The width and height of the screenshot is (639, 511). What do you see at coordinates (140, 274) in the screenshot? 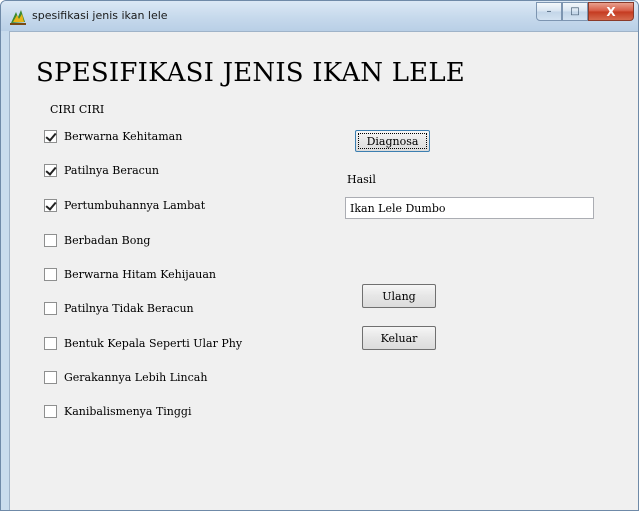
I see `checkbox-label: Berwarna Hitam Kehijauan` at bounding box center [140, 274].